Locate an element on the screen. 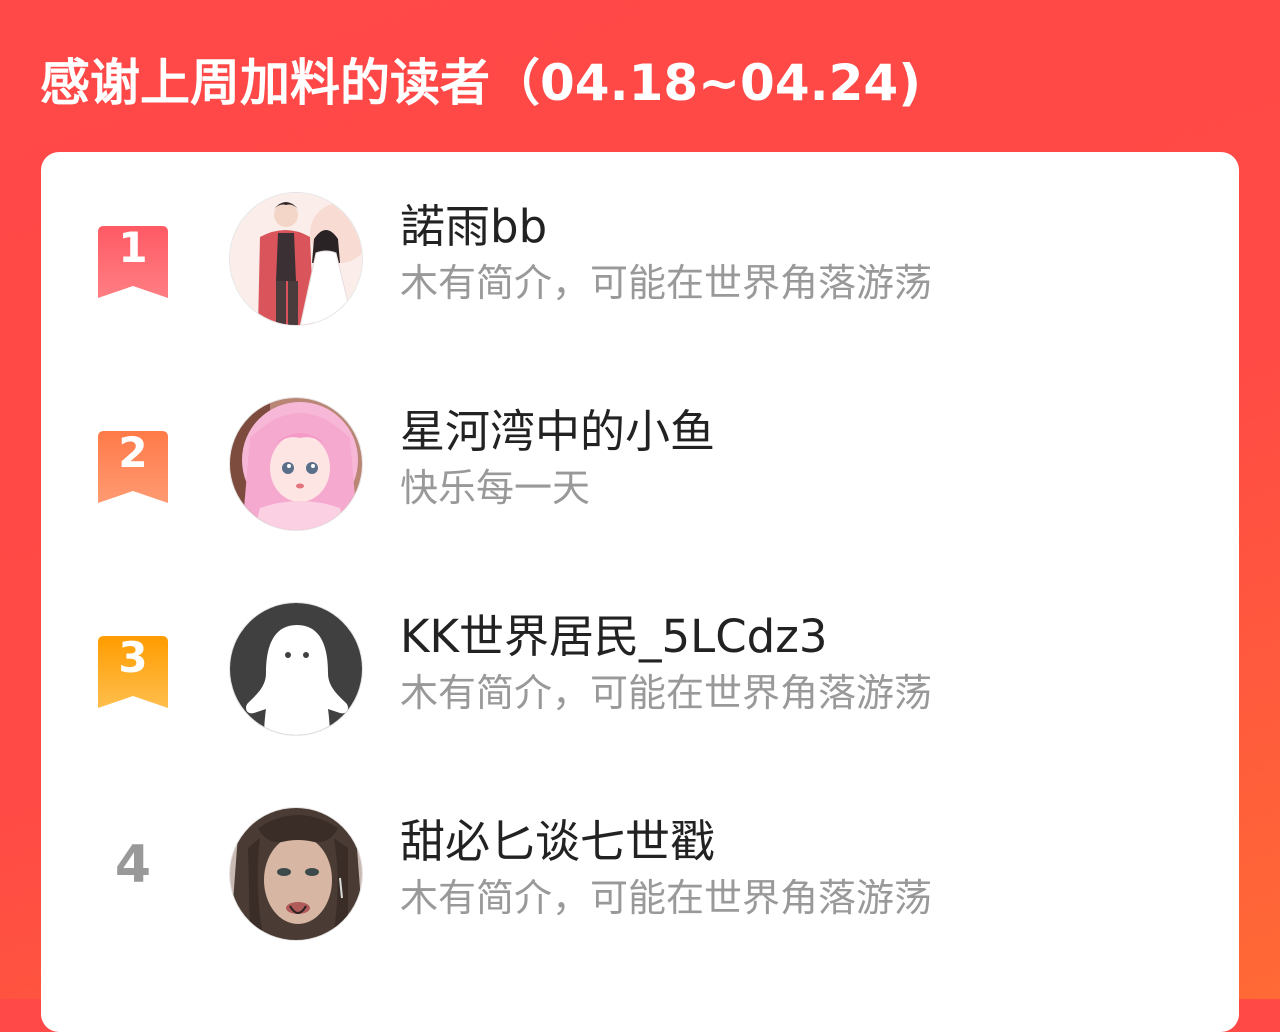  couple-avatar-icon is located at coordinates (296, 259).